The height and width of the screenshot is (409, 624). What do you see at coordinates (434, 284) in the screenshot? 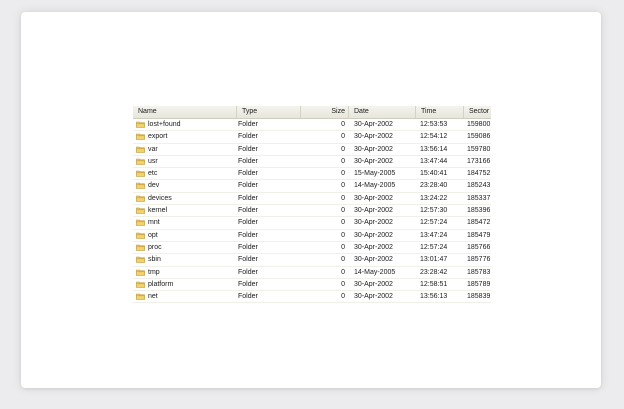
I see `file-time: 12:58:51` at bounding box center [434, 284].